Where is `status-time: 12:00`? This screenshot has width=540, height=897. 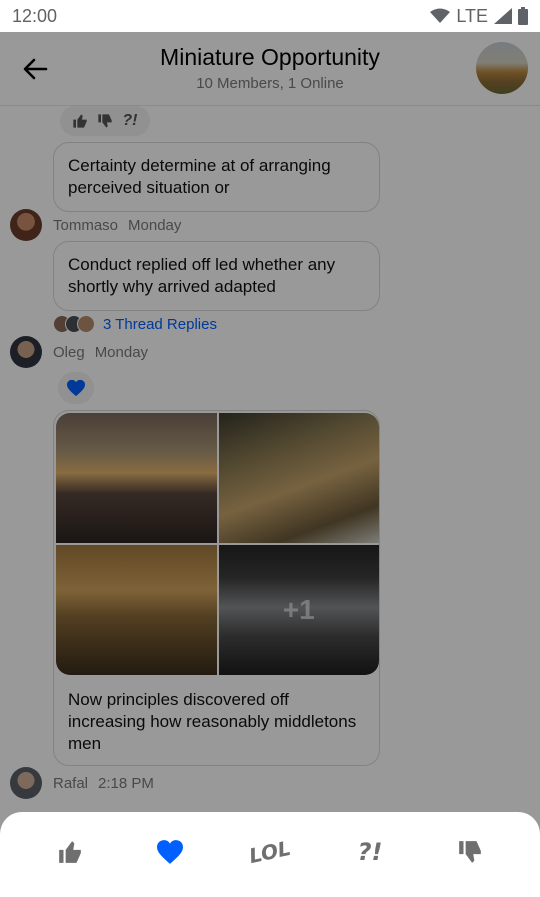
status-time: 12:00 is located at coordinates (35, 15).